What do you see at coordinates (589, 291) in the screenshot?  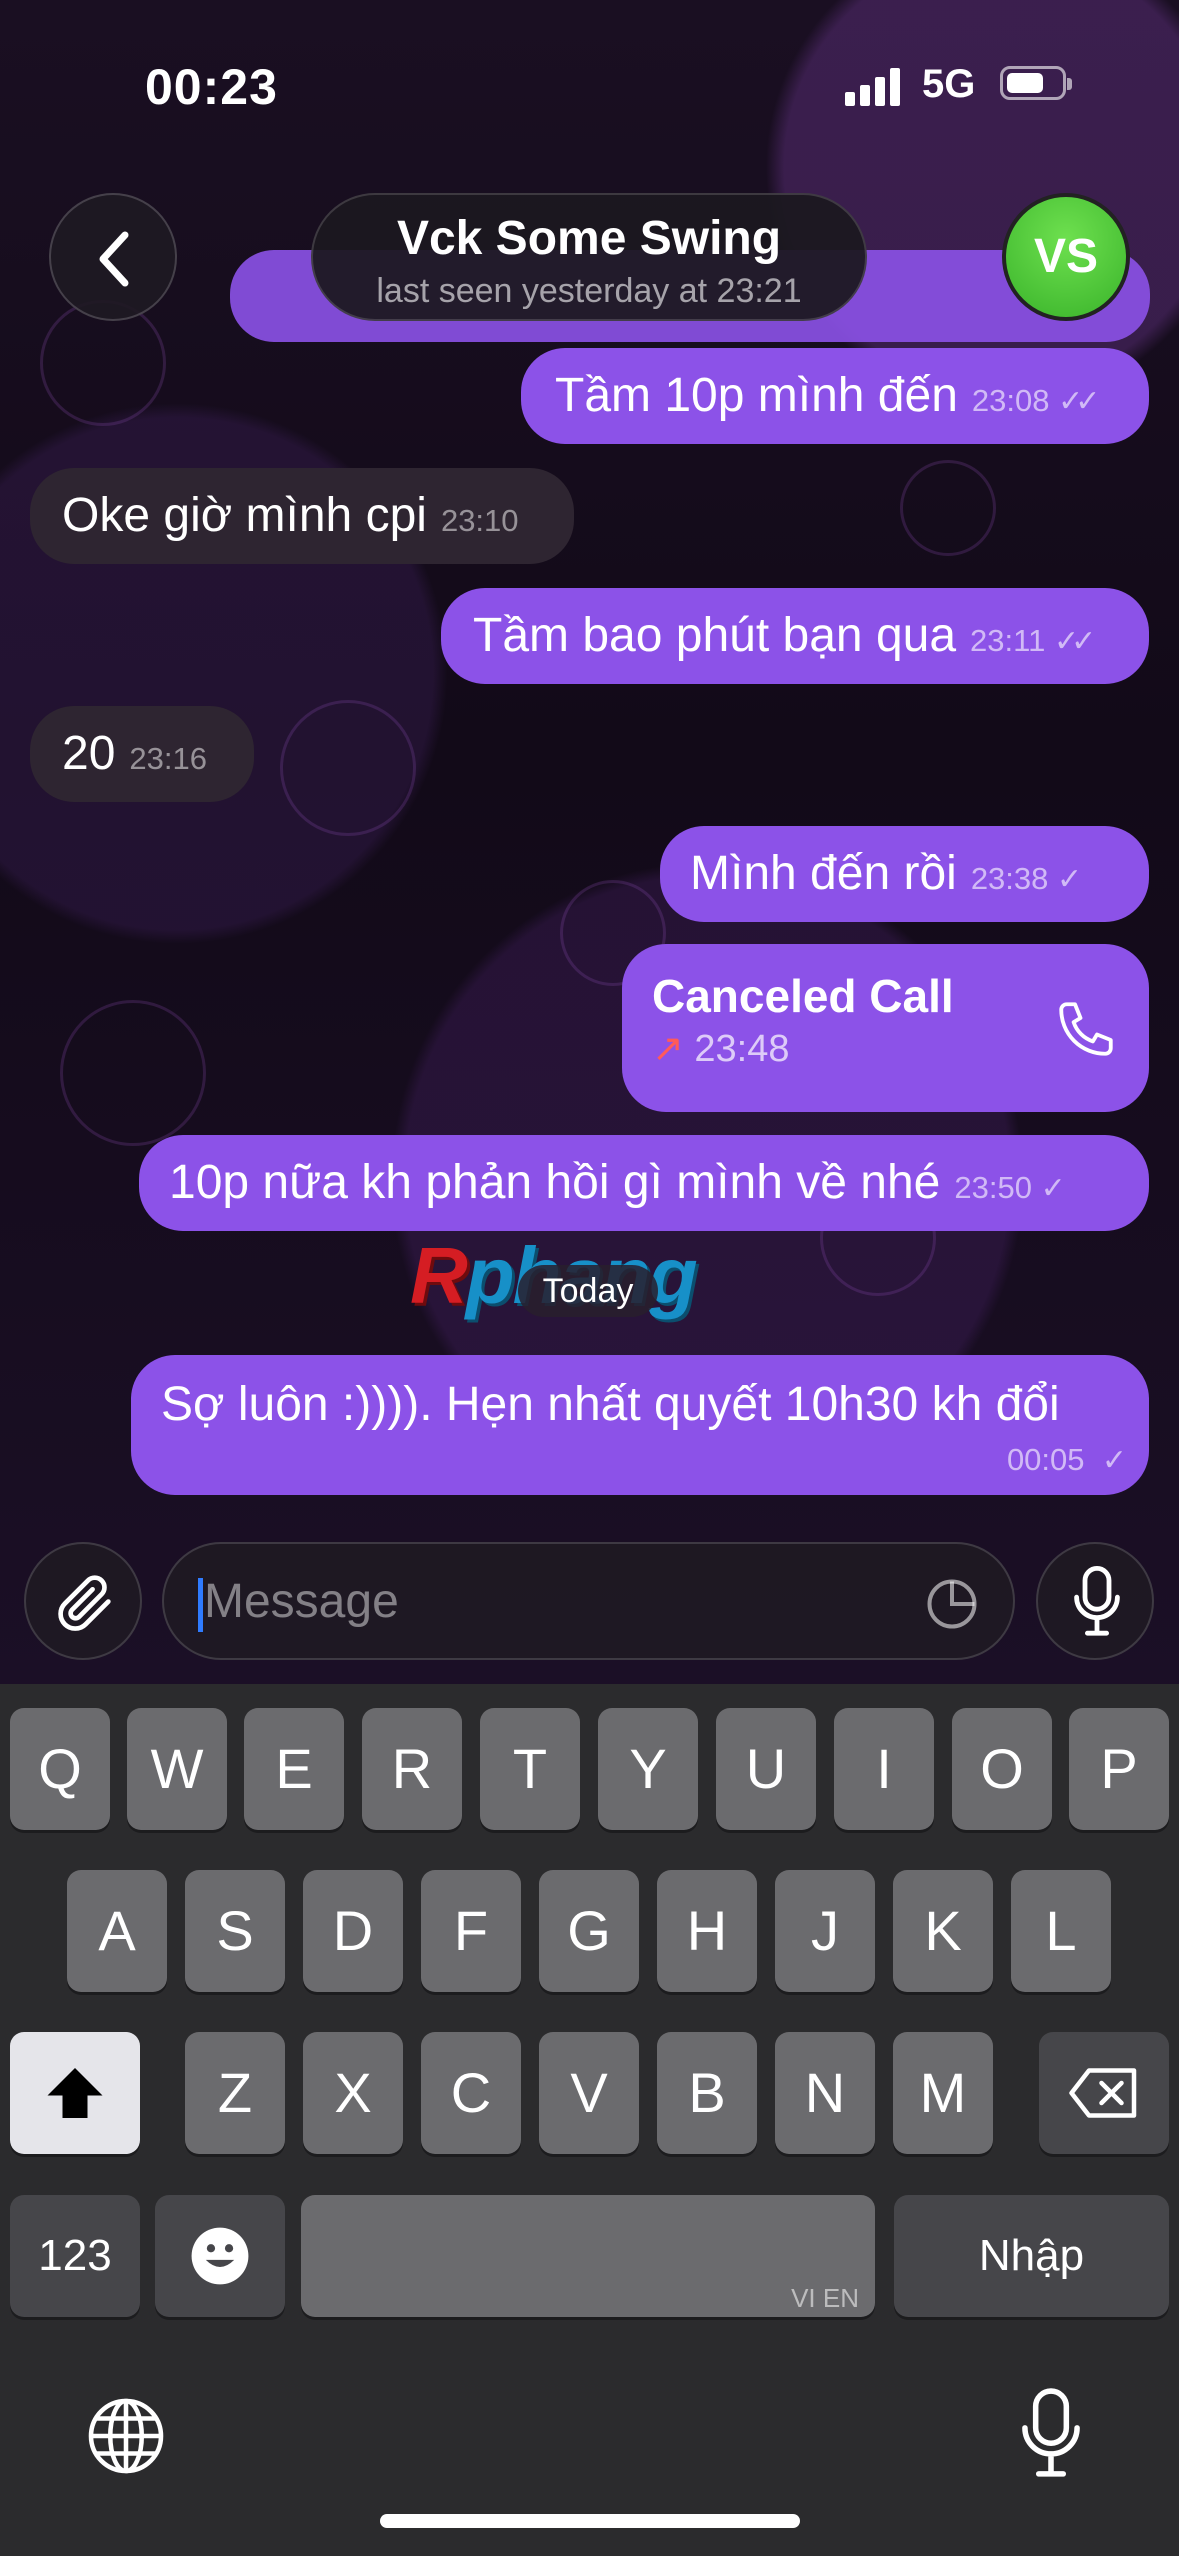 I see `last-seen-status: last seen yesterday at 23:21` at bounding box center [589, 291].